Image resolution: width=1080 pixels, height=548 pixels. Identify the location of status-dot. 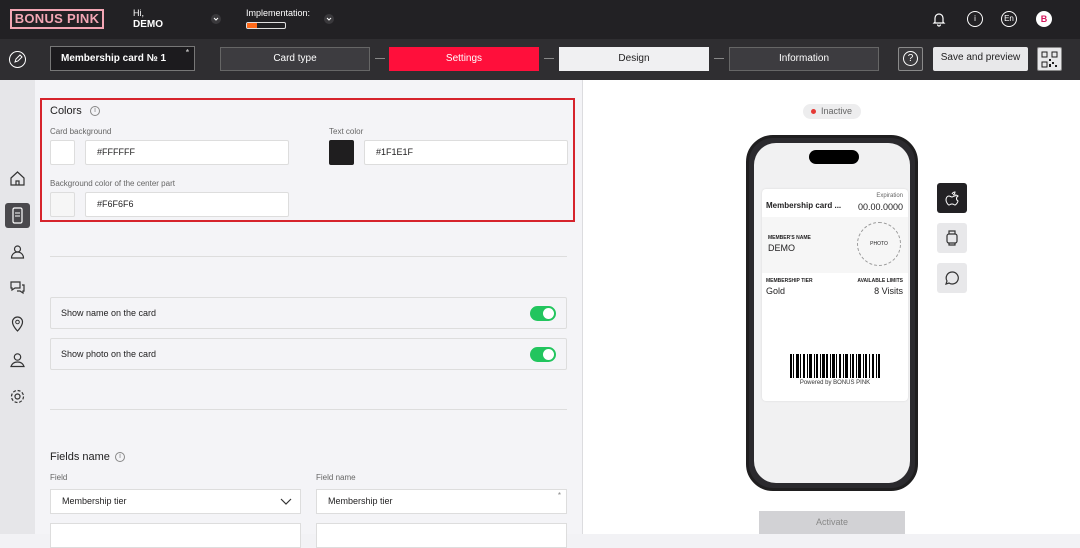
(813, 111).